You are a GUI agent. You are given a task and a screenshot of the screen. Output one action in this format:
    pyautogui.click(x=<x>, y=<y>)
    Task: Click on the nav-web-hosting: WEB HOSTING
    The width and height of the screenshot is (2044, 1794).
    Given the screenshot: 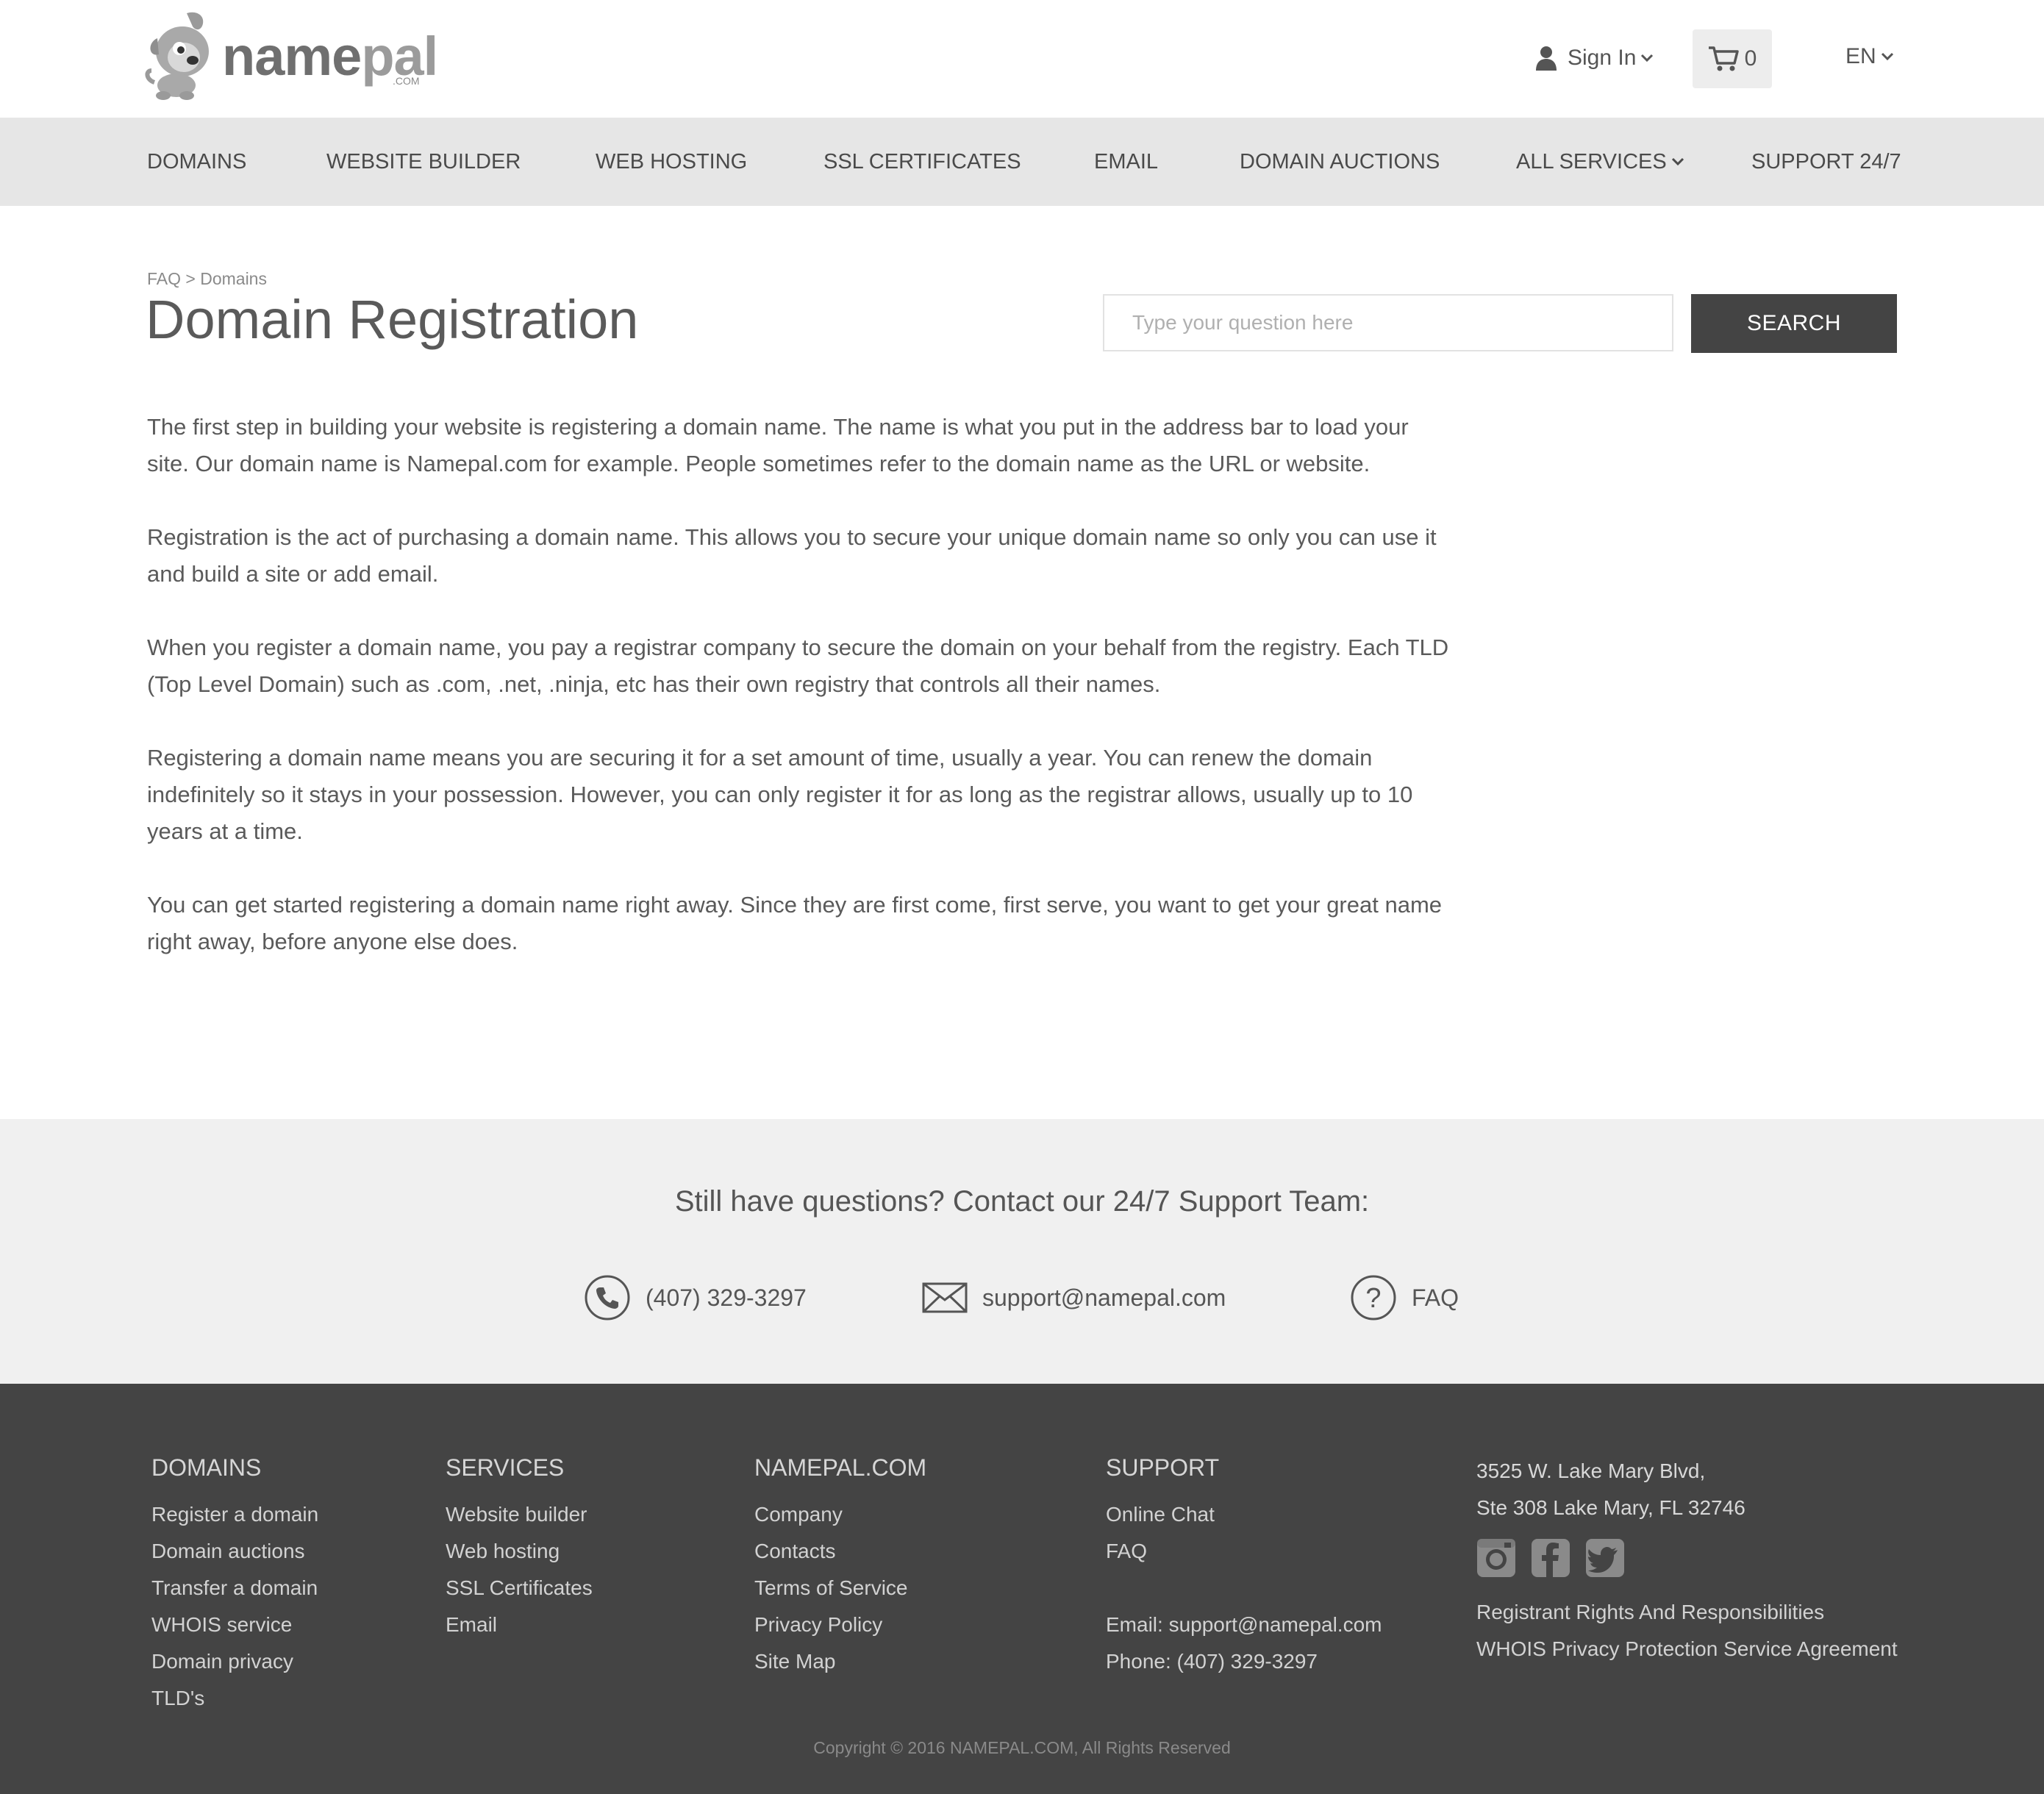 What is the action you would take?
    pyautogui.click(x=671, y=162)
    